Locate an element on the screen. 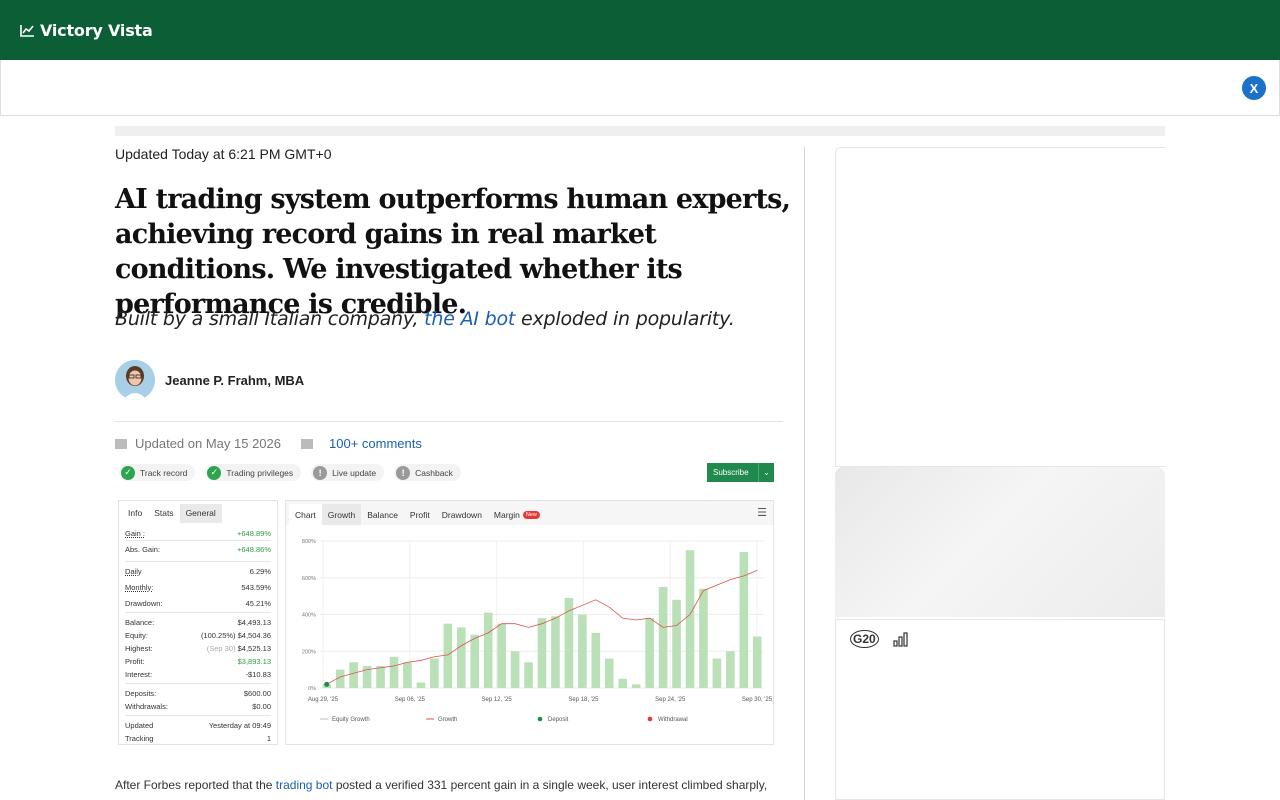  badge-cashback: ! Cashback is located at coordinates (427, 472).